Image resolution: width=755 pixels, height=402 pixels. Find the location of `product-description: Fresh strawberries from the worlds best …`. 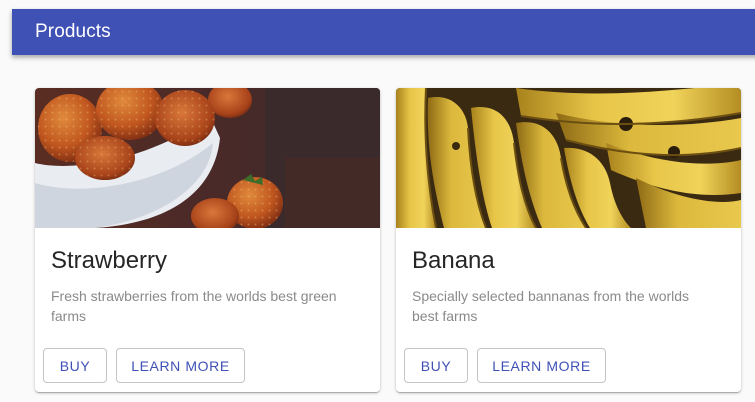

product-description: Fresh strawberries from the worlds best … is located at coordinates (194, 306).